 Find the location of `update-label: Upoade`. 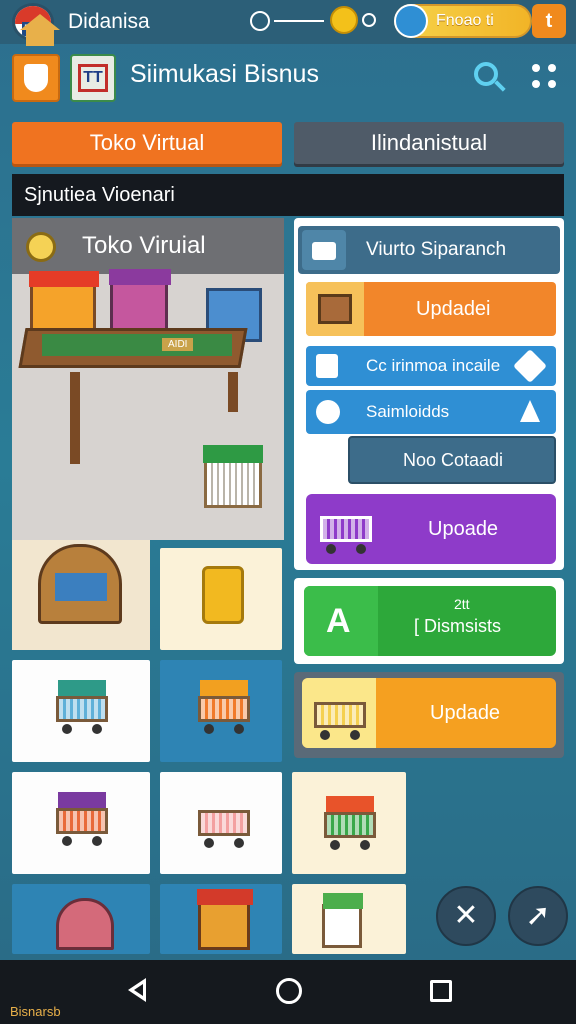

update-label: Upoade is located at coordinates (463, 529).